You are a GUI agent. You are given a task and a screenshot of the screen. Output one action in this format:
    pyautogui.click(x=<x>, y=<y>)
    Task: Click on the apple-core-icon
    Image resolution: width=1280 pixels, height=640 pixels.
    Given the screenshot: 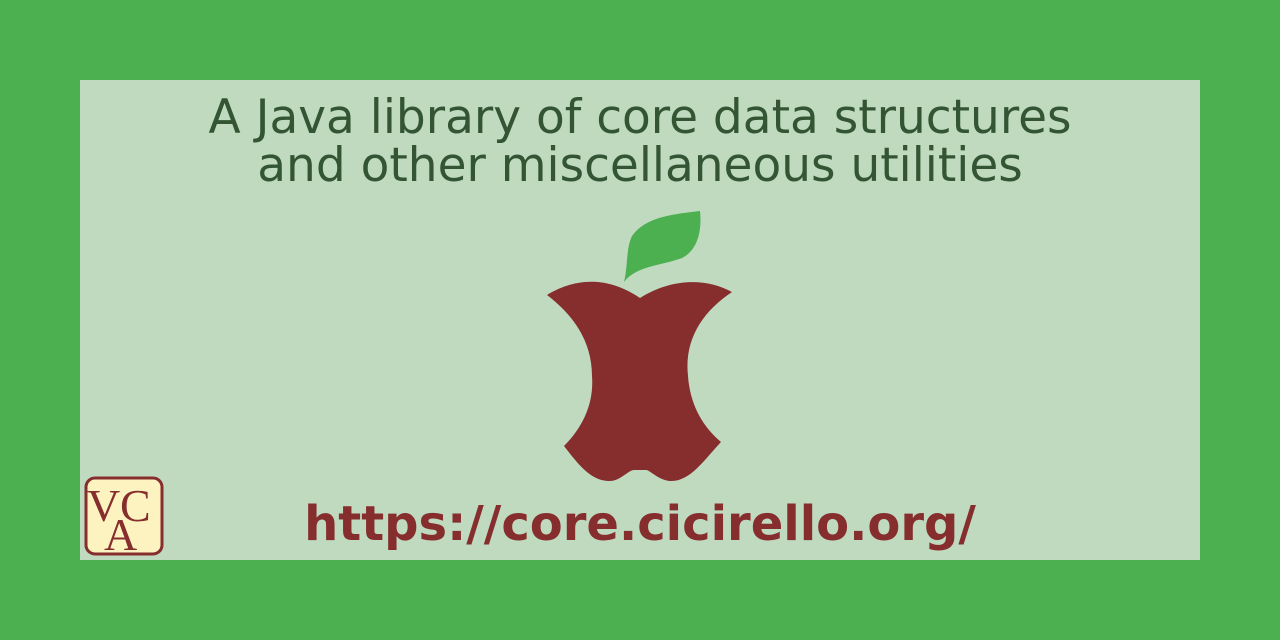 What is the action you would take?
    pyautogui.click(x=639, y=346)
    